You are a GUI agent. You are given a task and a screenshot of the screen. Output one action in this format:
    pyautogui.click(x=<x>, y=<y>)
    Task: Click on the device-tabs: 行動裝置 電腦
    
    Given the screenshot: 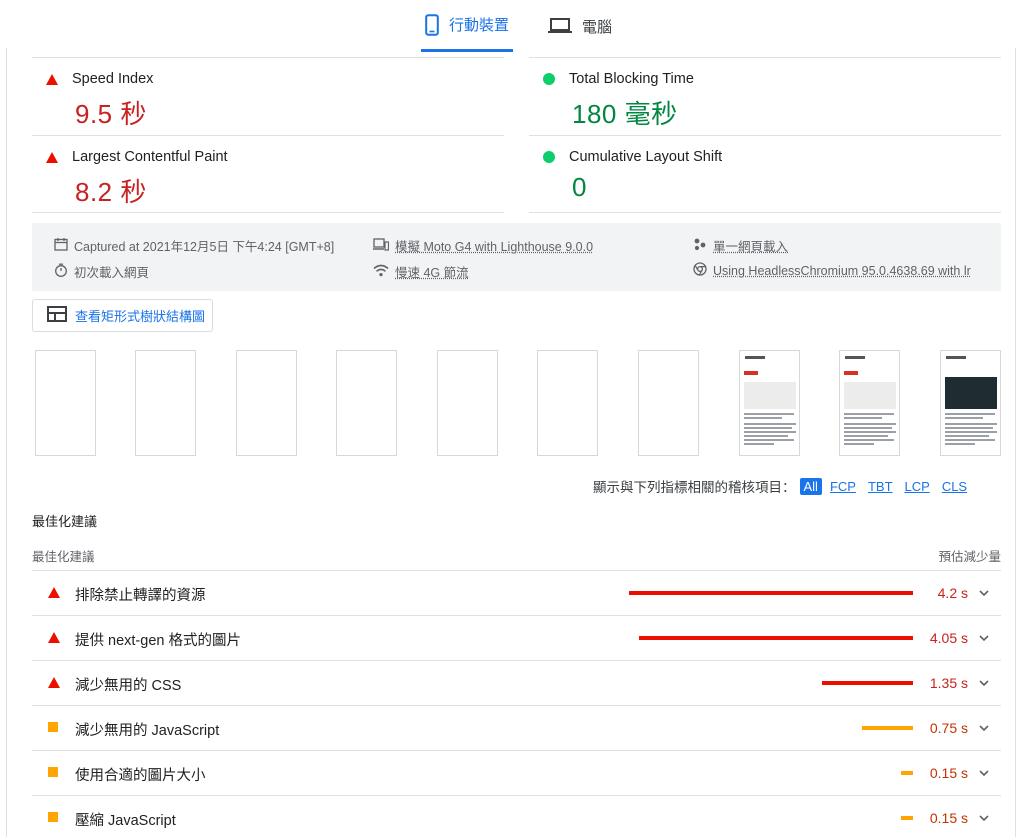 What is the action you would take?
    pyautogui.click(x=512, y=26)
    